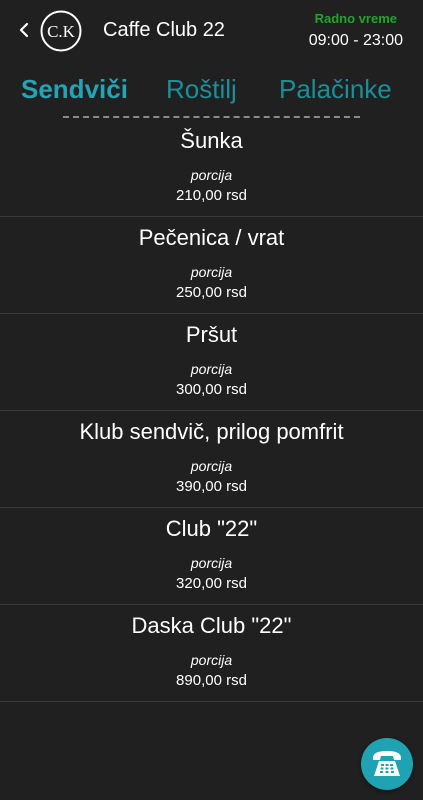  I want to click on hours-label: Radno vreme, so click(355, 18).